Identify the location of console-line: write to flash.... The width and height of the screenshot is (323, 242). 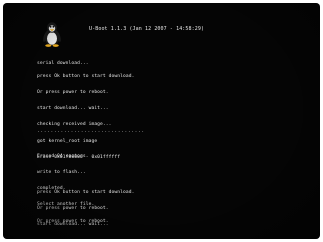
(61, 173).